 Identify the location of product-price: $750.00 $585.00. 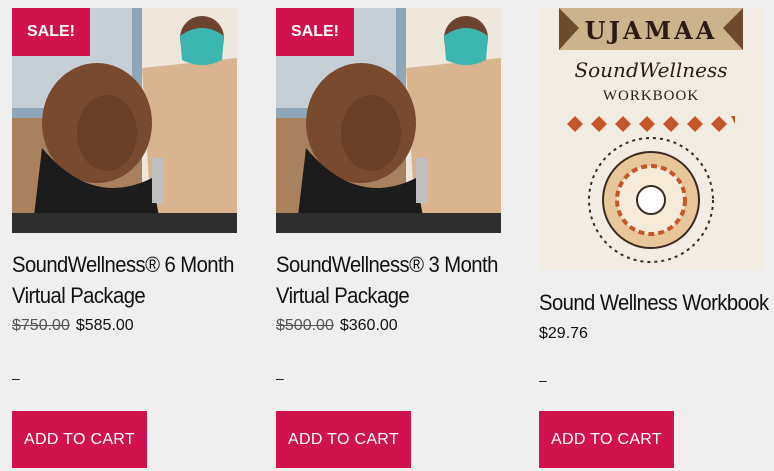
(73, 326).